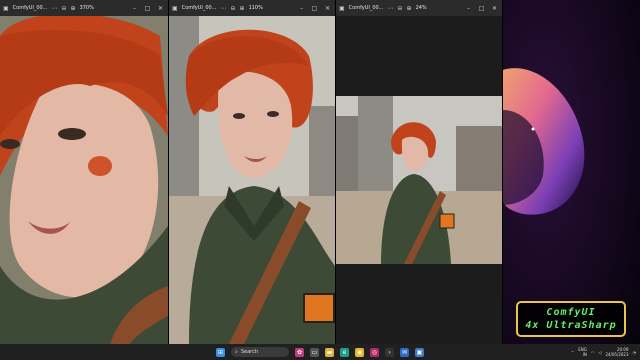 Image resolution: width=640 pixels, height=360 pixels. What do you see at coordinates (359, 352) in the screenshot?
I see `chrome-browser-icon: ◉` at bounding box center [359, 352].